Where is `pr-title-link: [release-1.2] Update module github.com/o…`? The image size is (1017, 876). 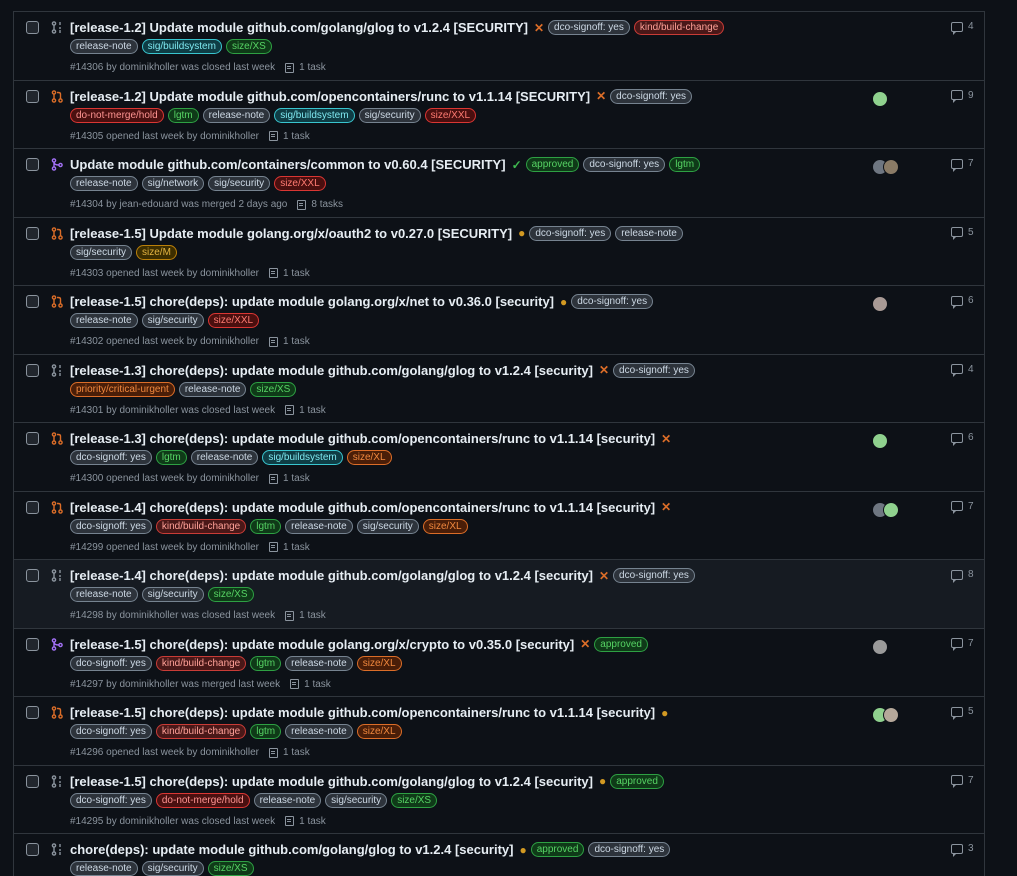
pr-title-link: [release-1.2] Update module github.com/o… is located at coordinates (330, 96).